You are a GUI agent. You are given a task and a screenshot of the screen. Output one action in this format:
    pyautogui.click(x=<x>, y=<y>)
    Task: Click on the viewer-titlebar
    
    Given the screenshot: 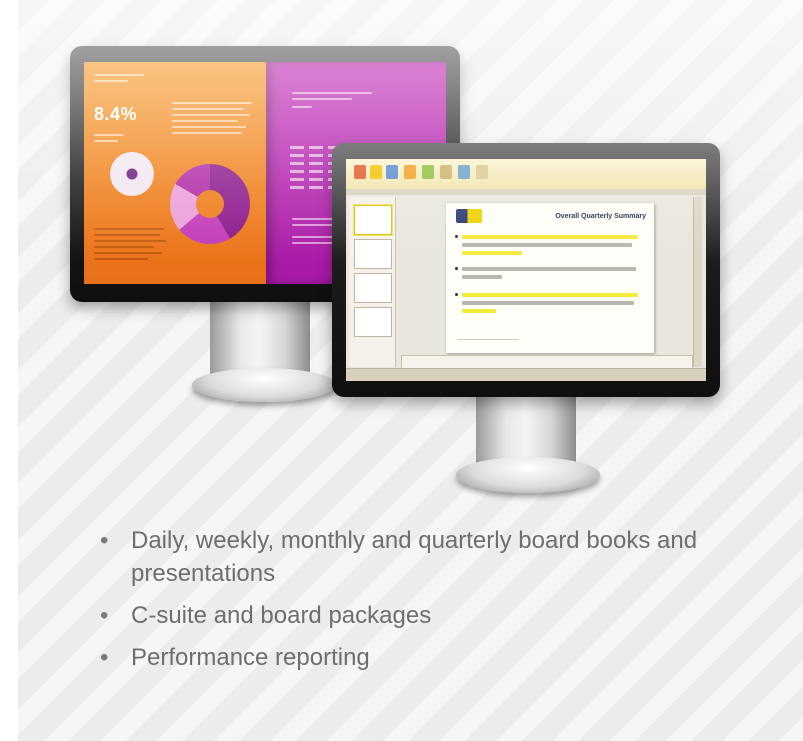 What is the action you would take?
    pyautogui.click(x=526, y=192)
    